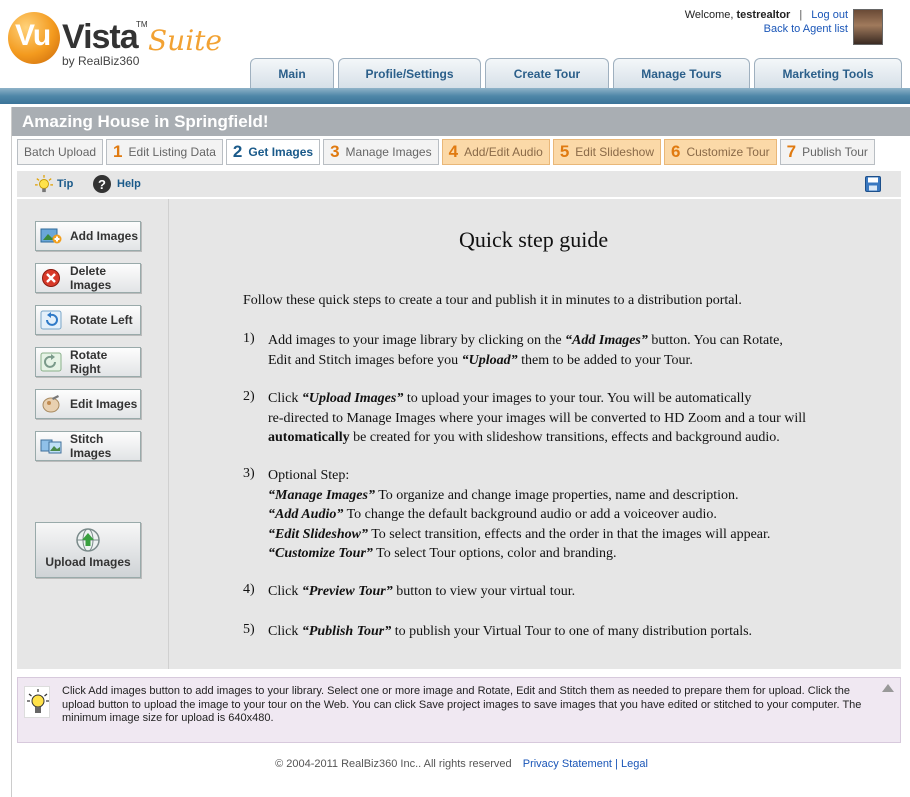  Describe the element at coordinates (104, 236) in the screenshot. I see `add-images-label: Add Images` at that location.